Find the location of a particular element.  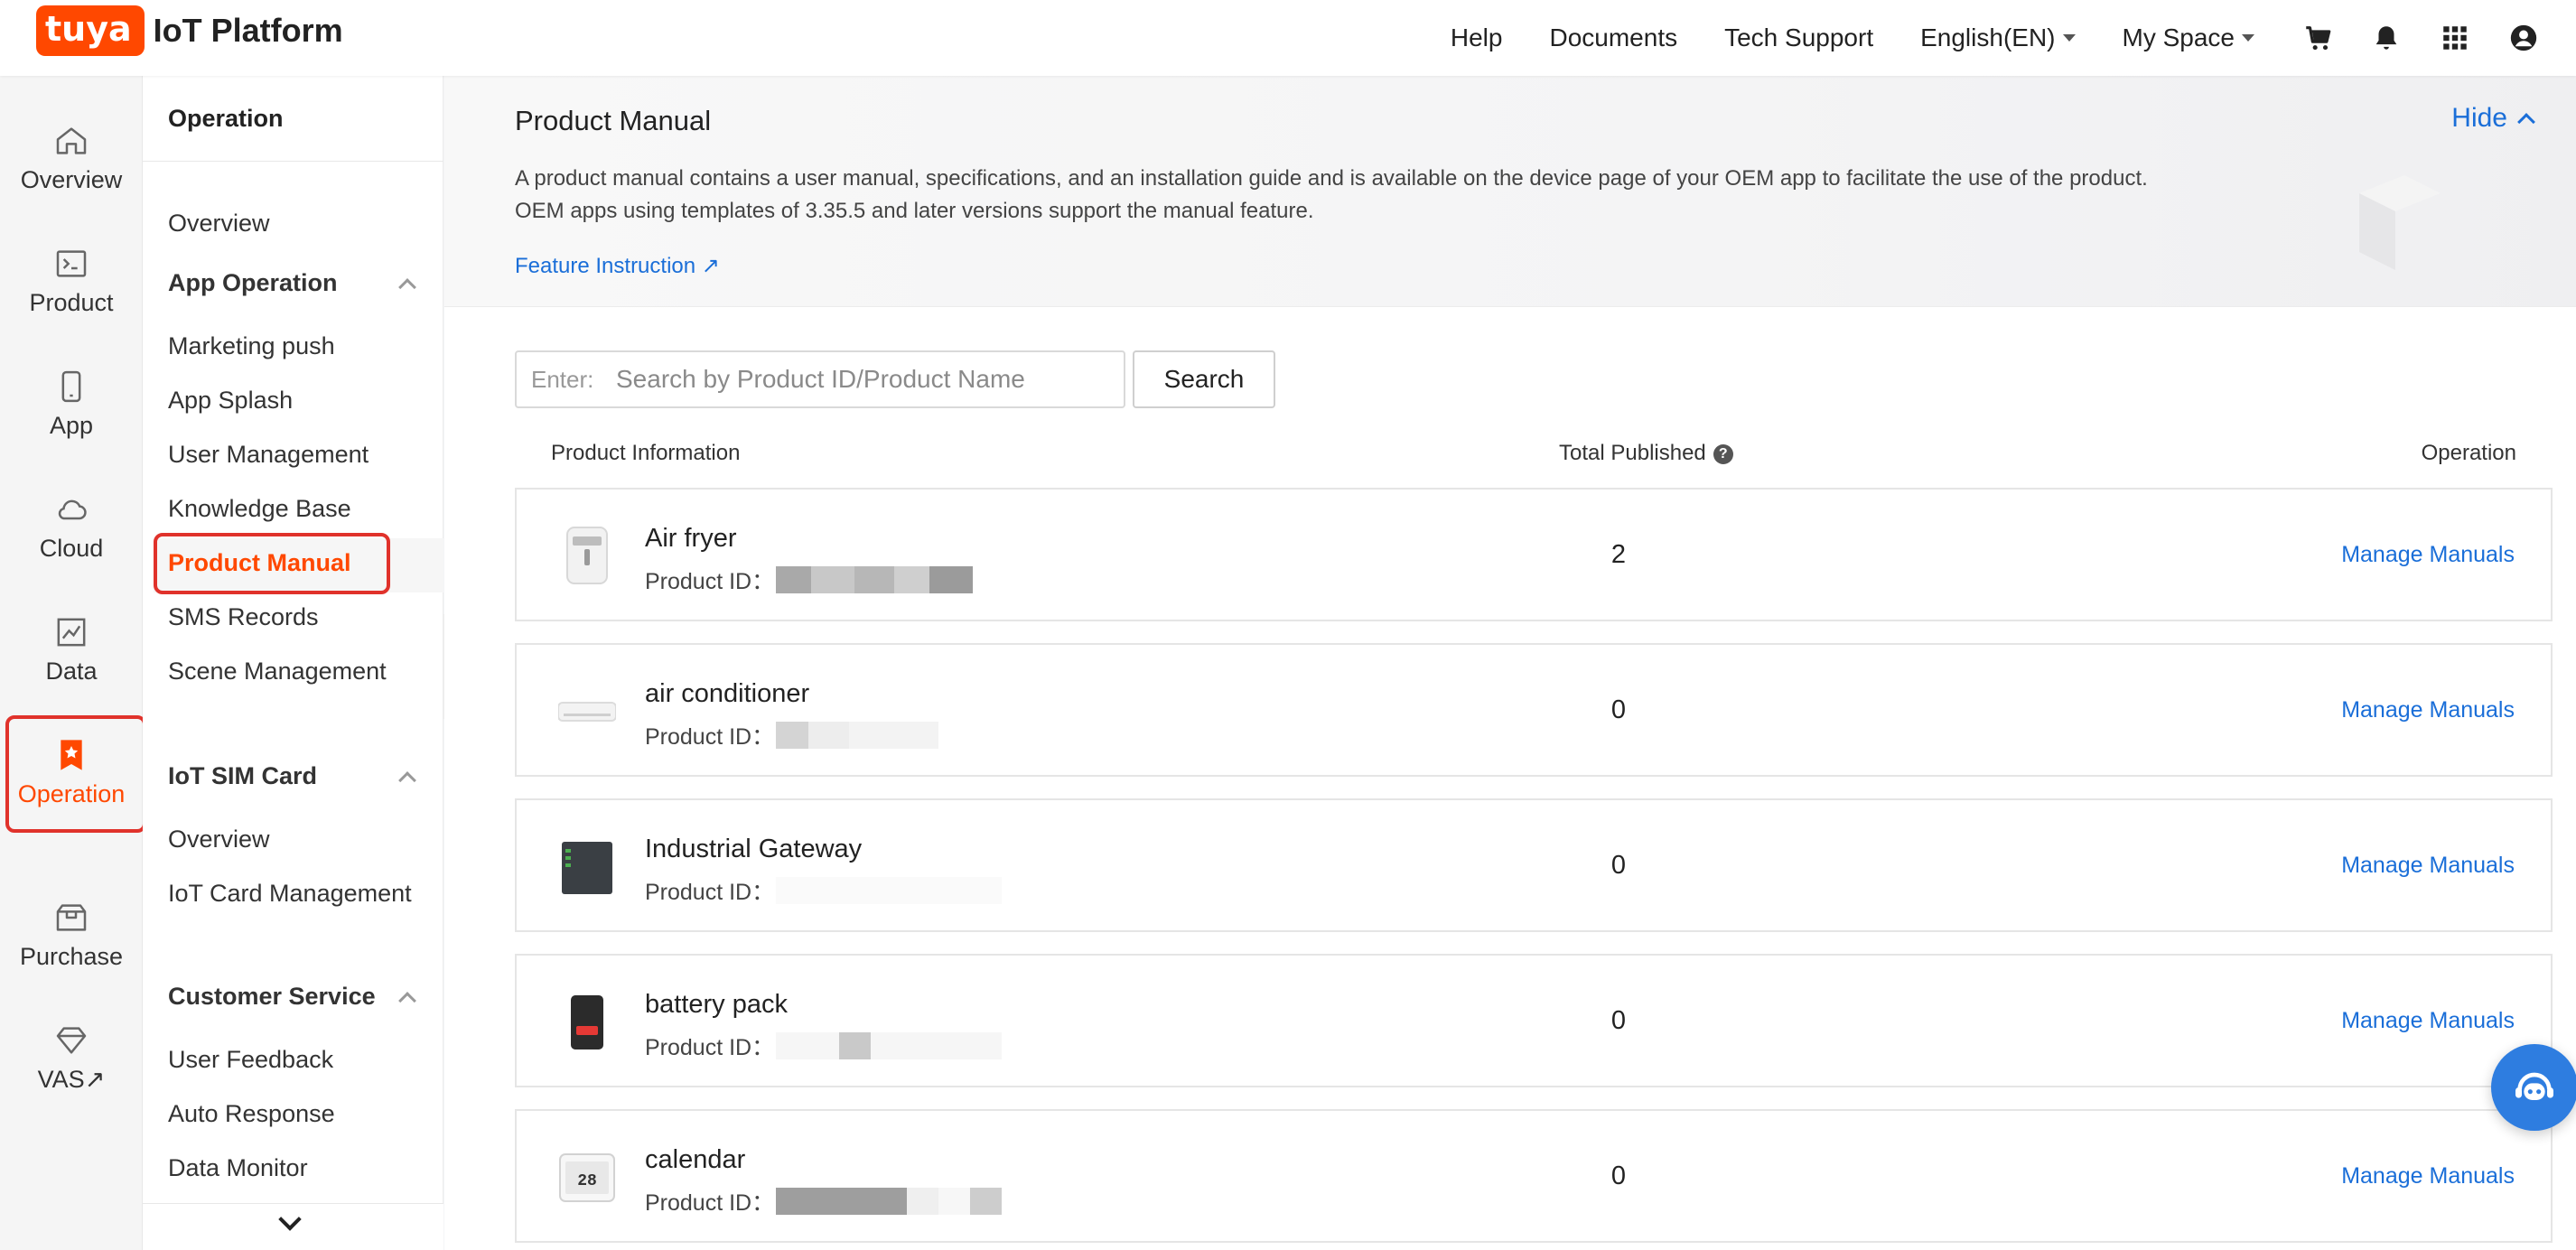

nav-tech-support: Tech Support is located at coordinates (1798, 37).